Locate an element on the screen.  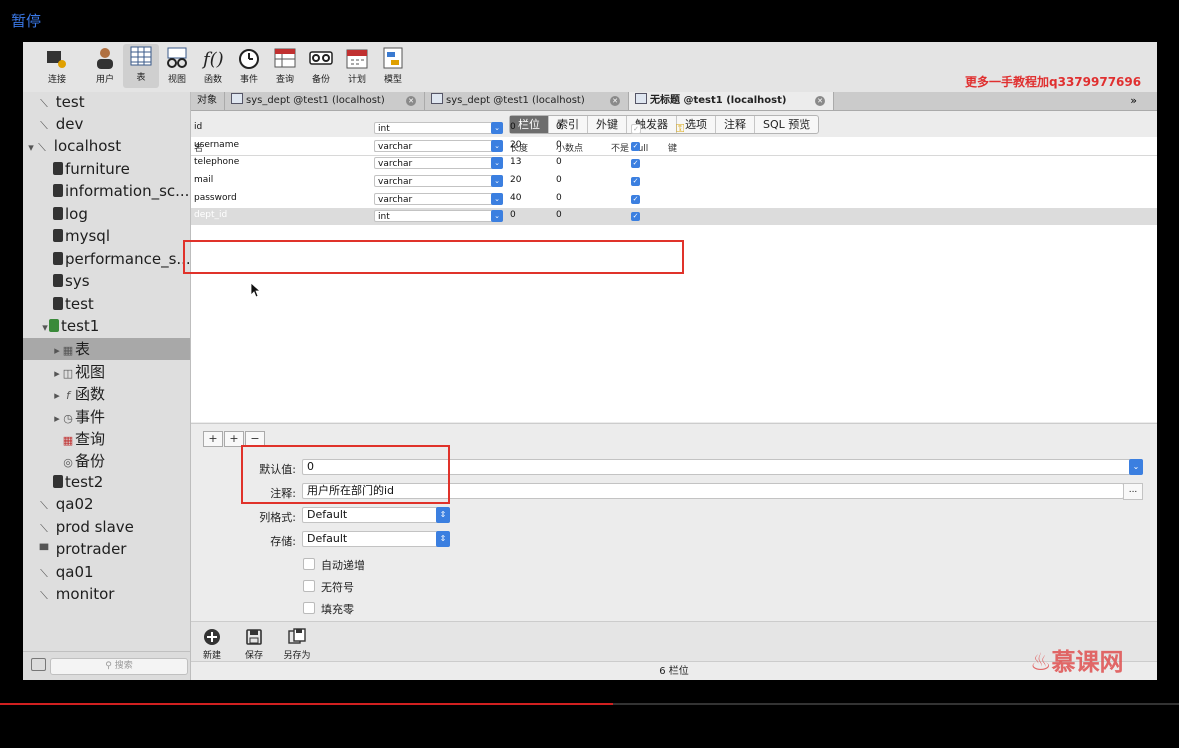
toolbar-event: 事件 is located at coordinates (249, 65).